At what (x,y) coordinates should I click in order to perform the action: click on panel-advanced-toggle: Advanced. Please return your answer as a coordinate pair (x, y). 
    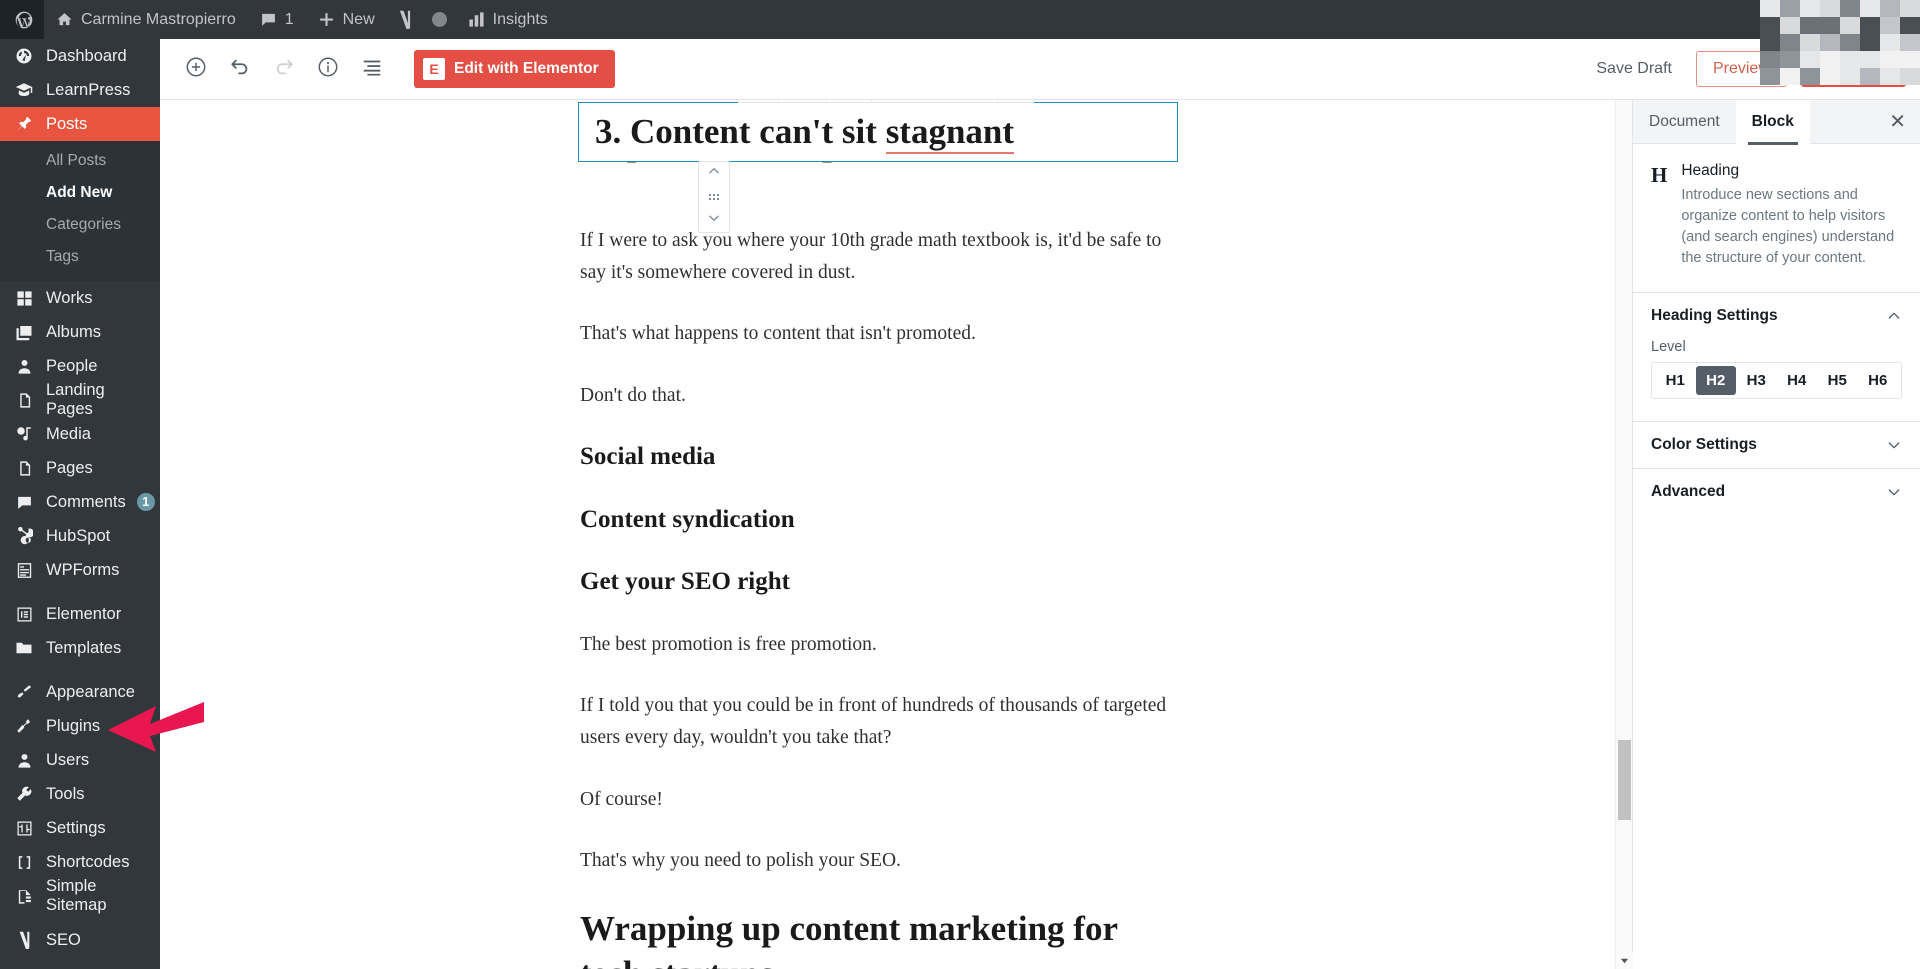
    Looking at the image, I should click on (1776, 492).